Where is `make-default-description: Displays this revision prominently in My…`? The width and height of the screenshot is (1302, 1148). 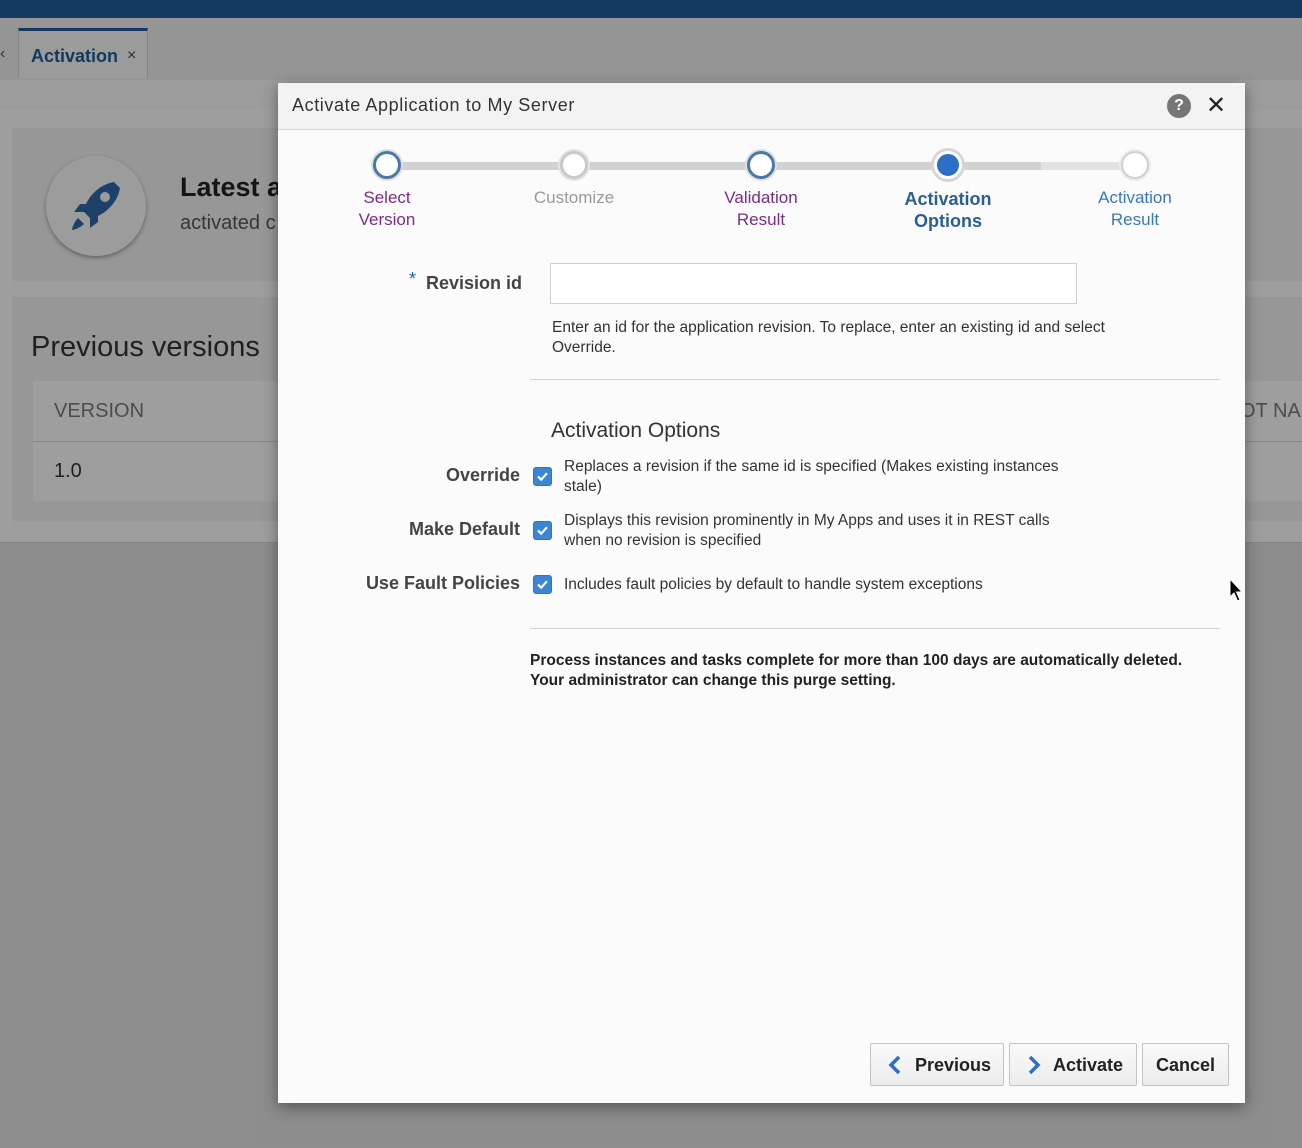 make-default-description: Displays this revision prominently in My… is located at coordinates (807, 530).